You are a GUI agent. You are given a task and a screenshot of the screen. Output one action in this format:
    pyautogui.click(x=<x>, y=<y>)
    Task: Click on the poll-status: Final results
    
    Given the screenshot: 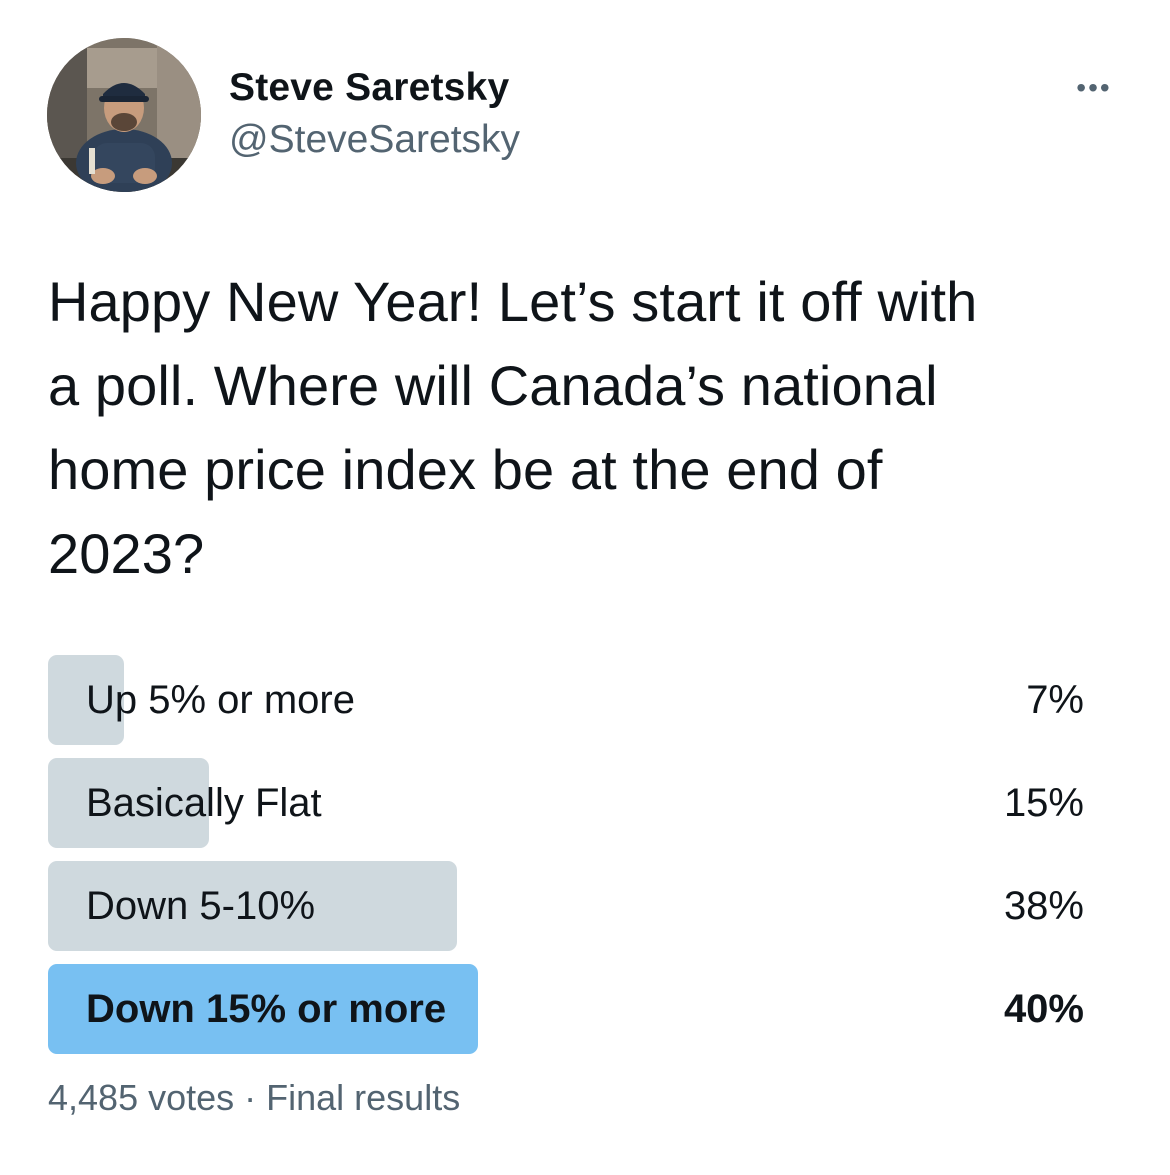 What is the action you would take?
    pyautogui.click(x=363, y=1097)
    